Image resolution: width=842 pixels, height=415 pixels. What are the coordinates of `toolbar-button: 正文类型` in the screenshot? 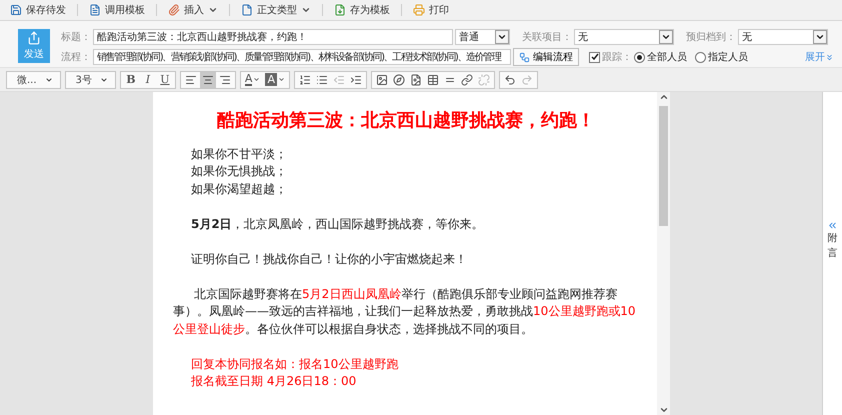 It's located at (276, 10).